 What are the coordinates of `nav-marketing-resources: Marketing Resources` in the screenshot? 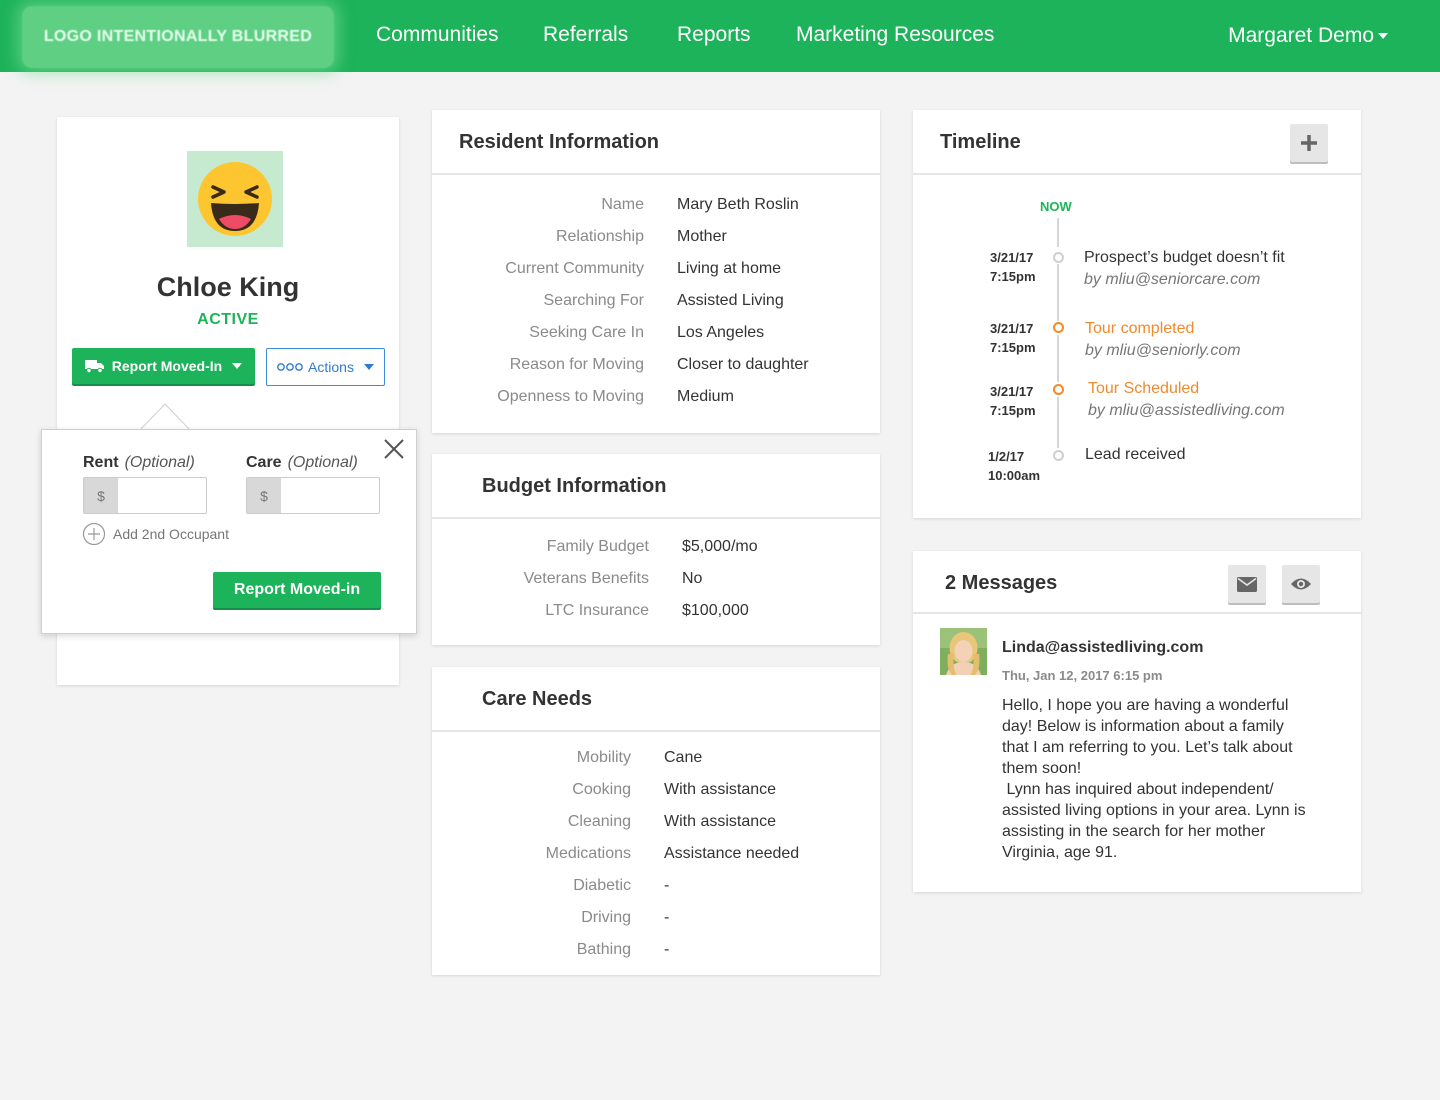 It's located at (895, 35).